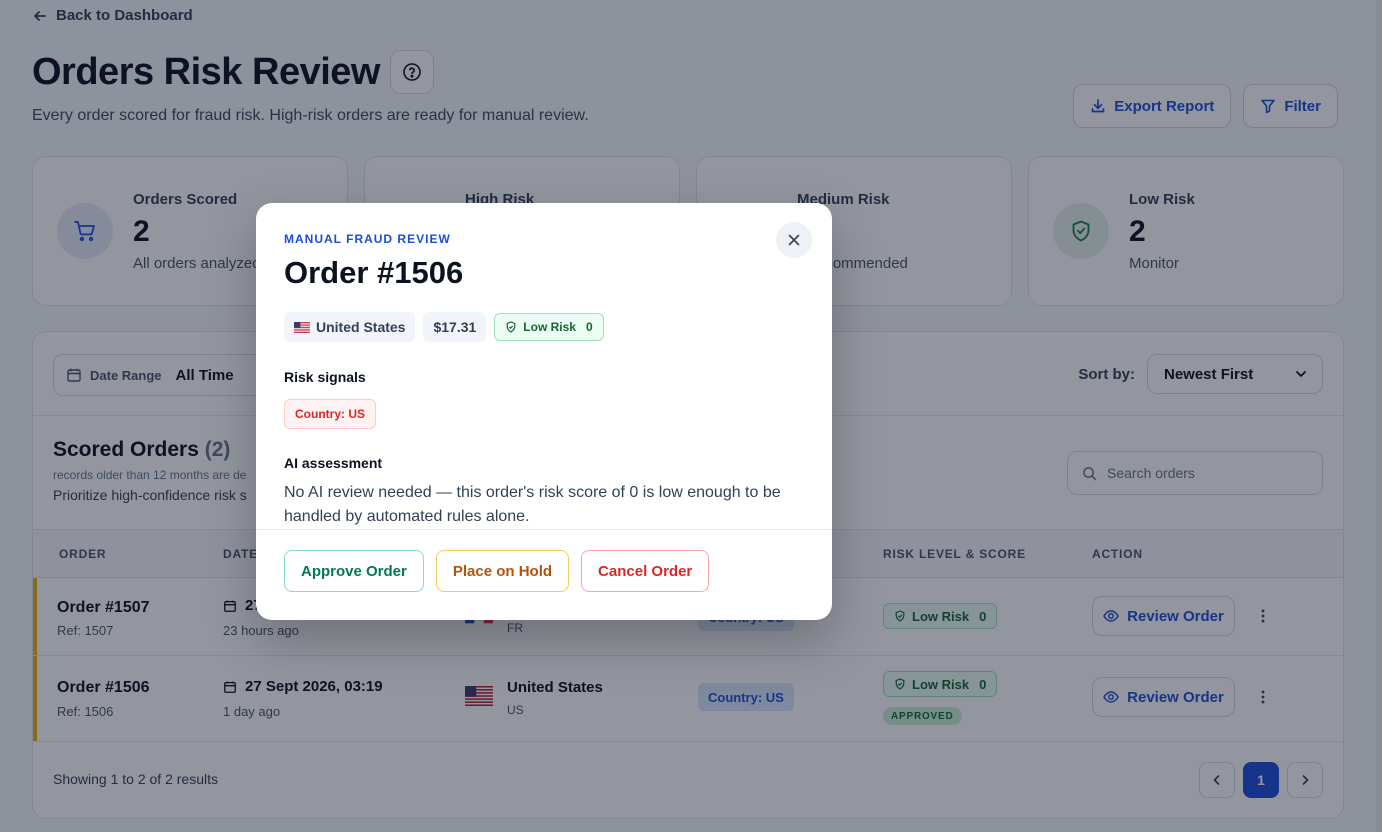 This screenshot has width=1382, height=832. What do you see at coordinates (302, 327) in the screenshot?
I see `us-flag-icon` at bounding box center [302, 327].